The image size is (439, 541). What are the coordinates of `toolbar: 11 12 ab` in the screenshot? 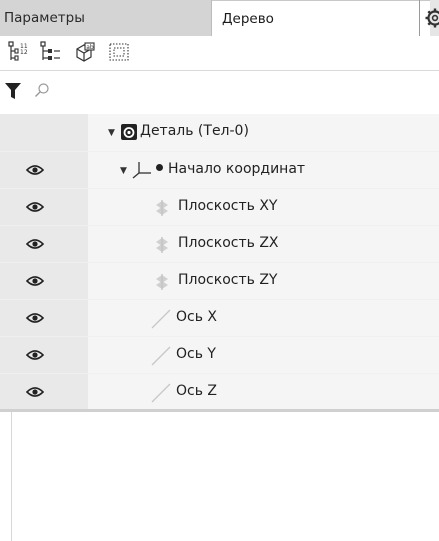 It's located at (219, 53).